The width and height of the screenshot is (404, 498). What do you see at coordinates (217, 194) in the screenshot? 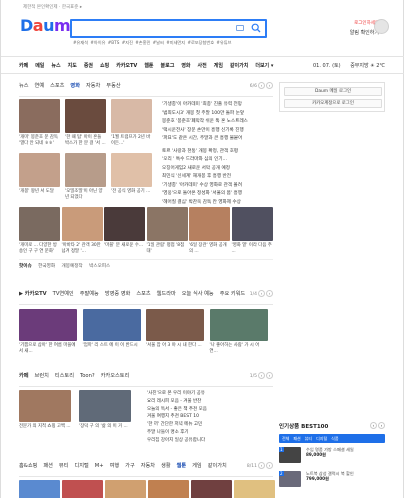
I see `news-headline: '영웅'으로 돌아온 정성화 '서울의 봄' 흥행` at bounding box center [217, 194].